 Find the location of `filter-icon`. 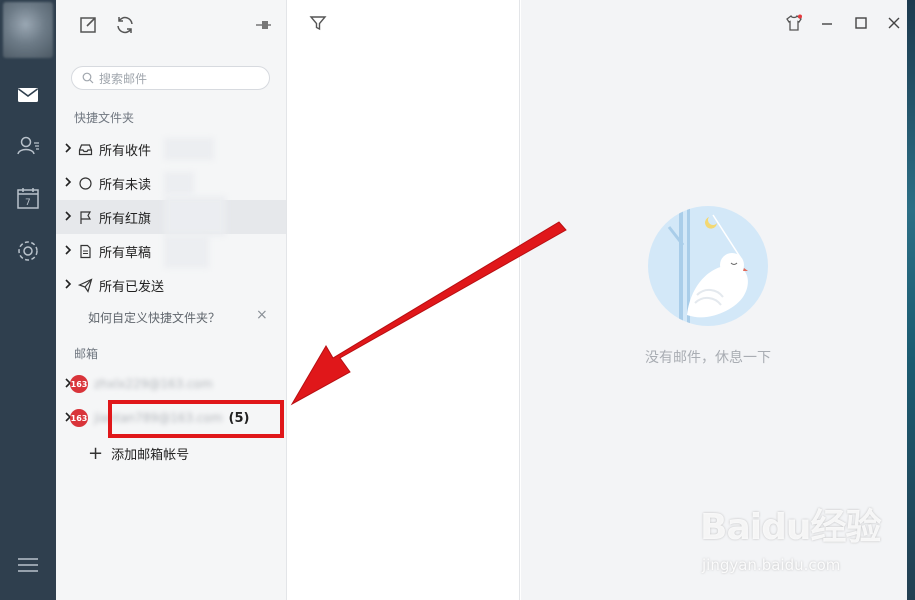

filter-icon is located at coordinates (318, 23).